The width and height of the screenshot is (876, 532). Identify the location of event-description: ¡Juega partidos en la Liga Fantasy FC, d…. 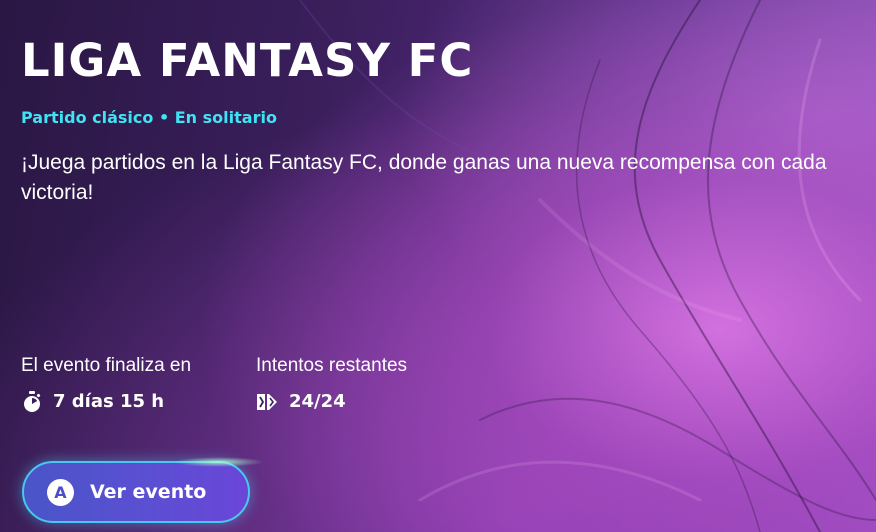
(424, 177).